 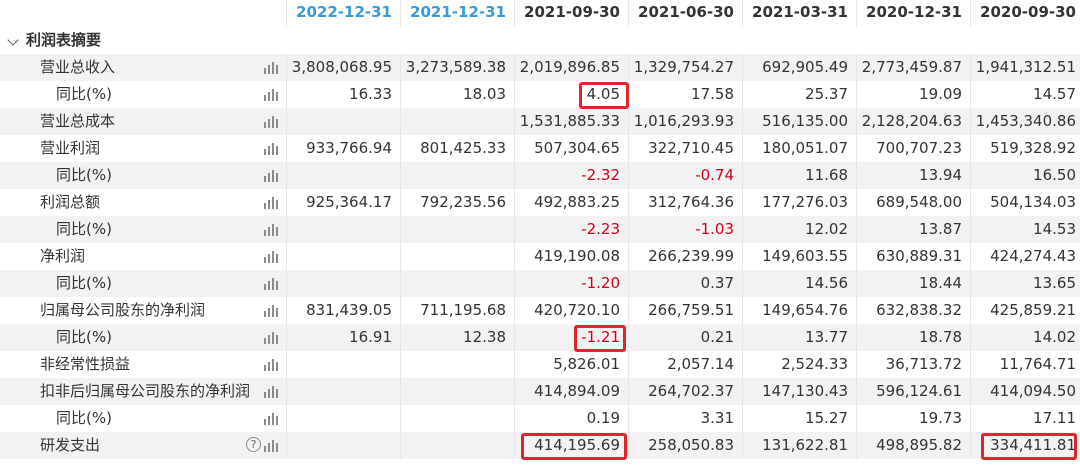 I want to click on table-cell: 2,019,896.85, so click(x=571, y=67).